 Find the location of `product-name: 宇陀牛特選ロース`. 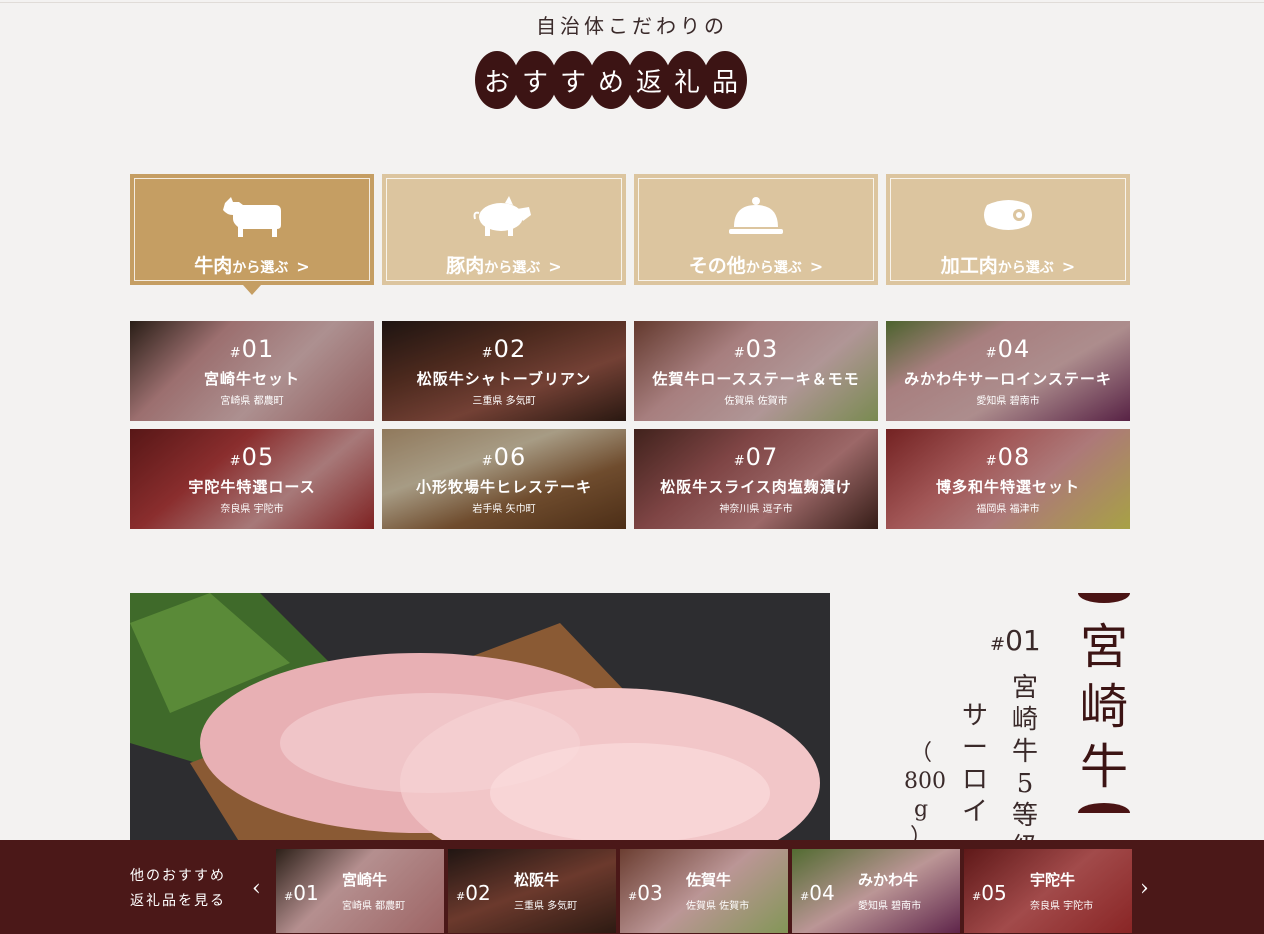

product-name: 宇陀牛特選ロース is located at coordinates (252, 487).